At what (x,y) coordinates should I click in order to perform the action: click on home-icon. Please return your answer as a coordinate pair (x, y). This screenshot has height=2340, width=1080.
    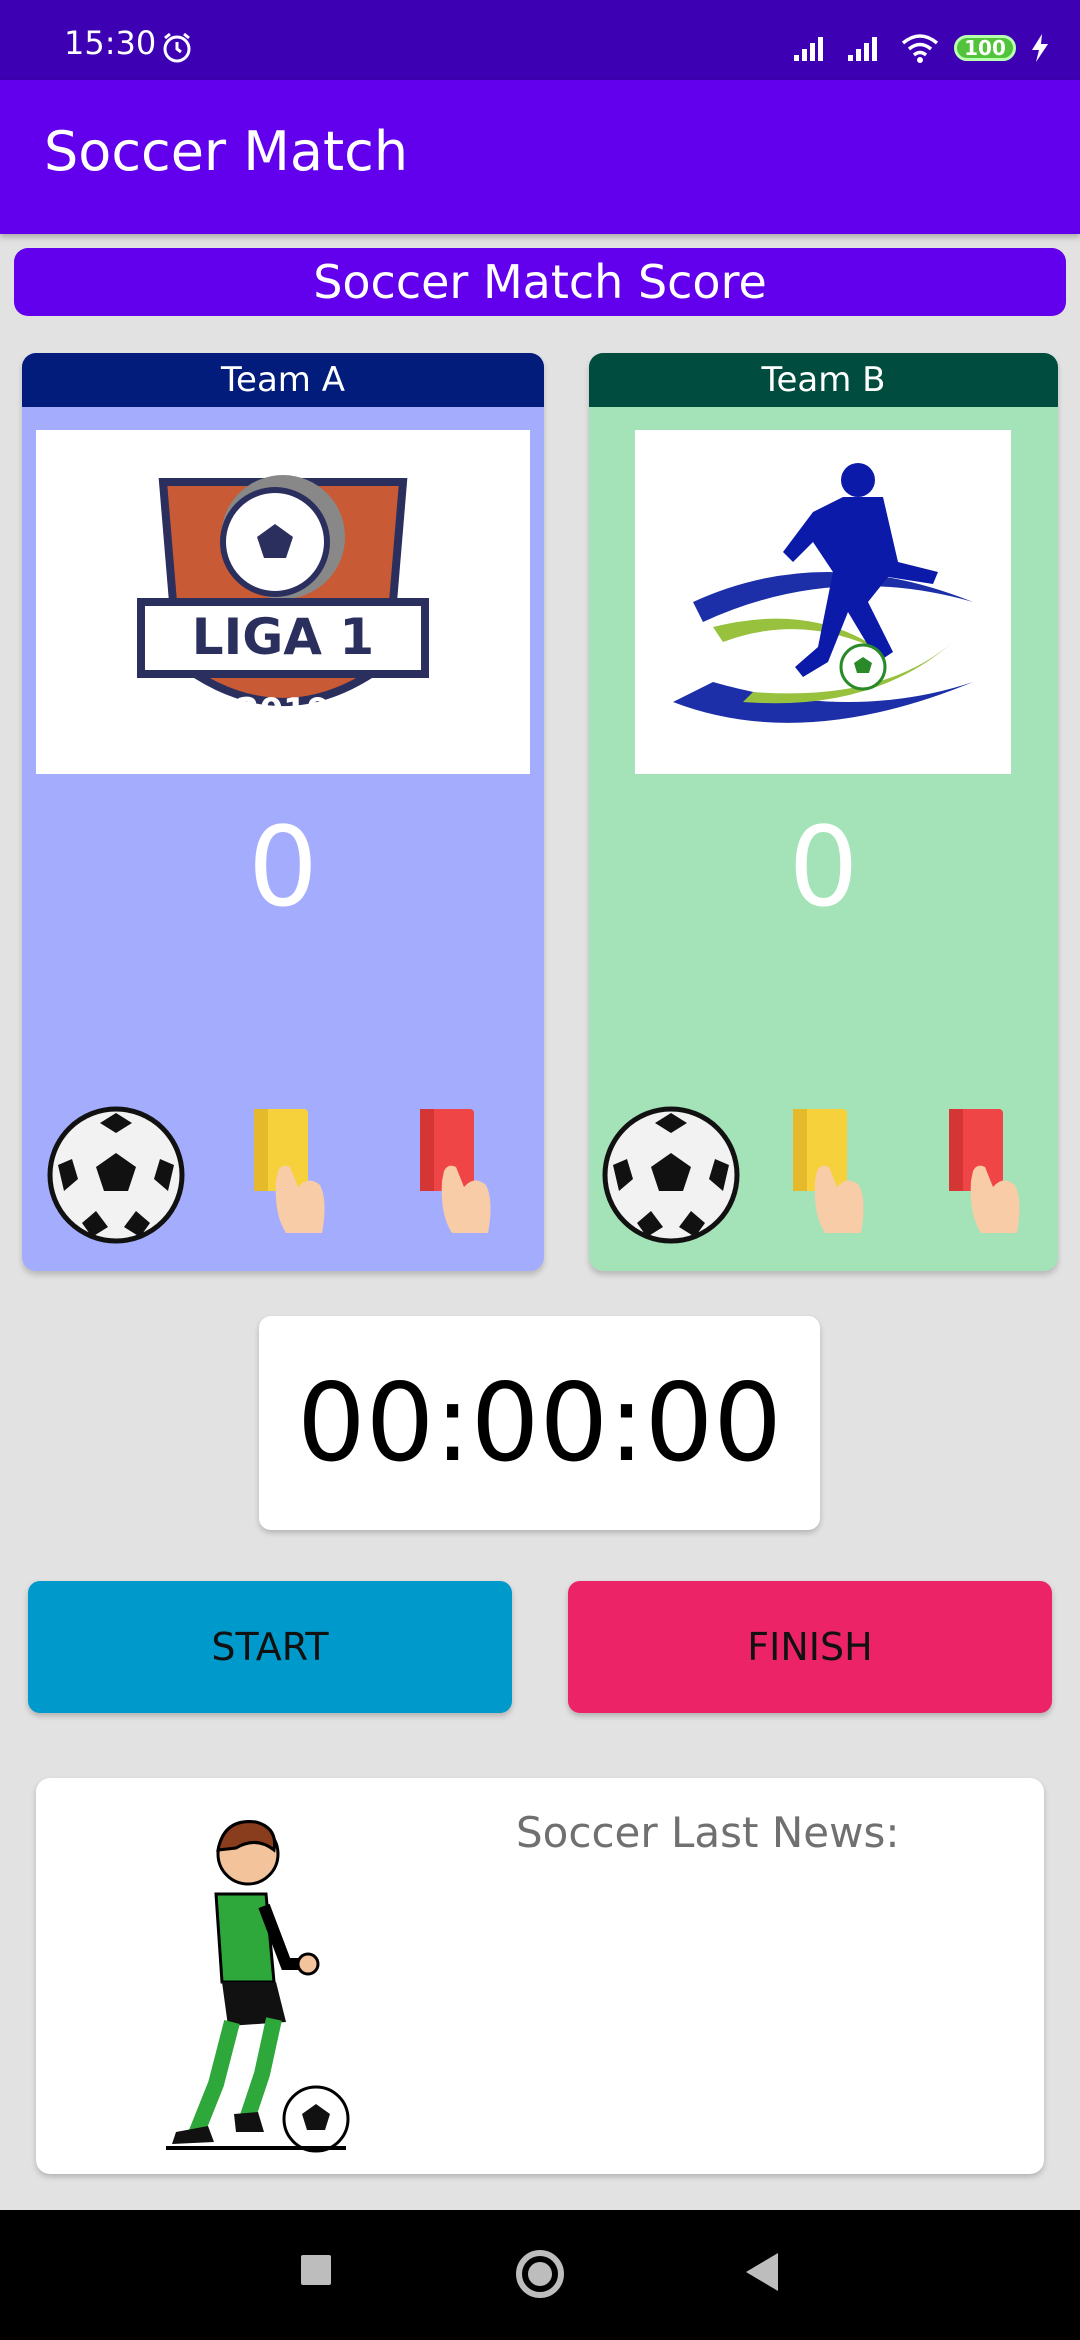
    Looking at the image, I should click on (540, 2274).